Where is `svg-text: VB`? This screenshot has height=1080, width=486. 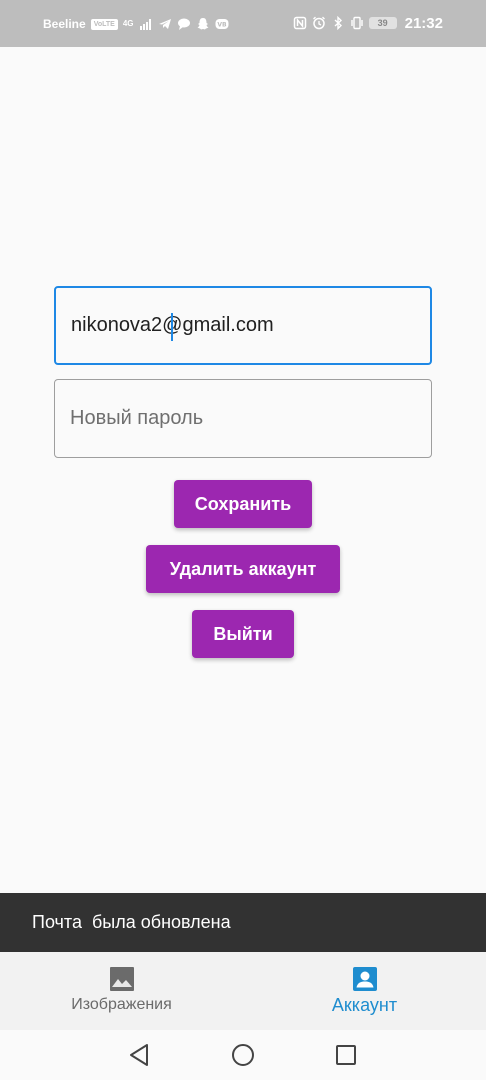
svg-text: VB is located at coordinates (222, 25).